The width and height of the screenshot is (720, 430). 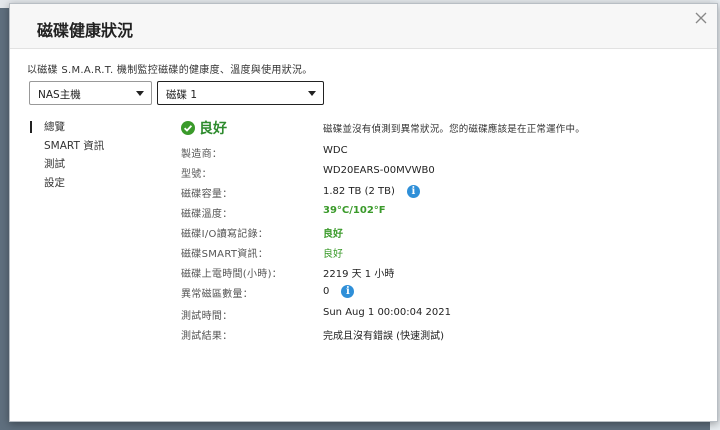 What do you see at coordinates (441, 195) in the screenshot?
I see `detail-row-capacity: 磁碟容量： 1.82 TB (2 TB) i` at bounding box center [441, 195].